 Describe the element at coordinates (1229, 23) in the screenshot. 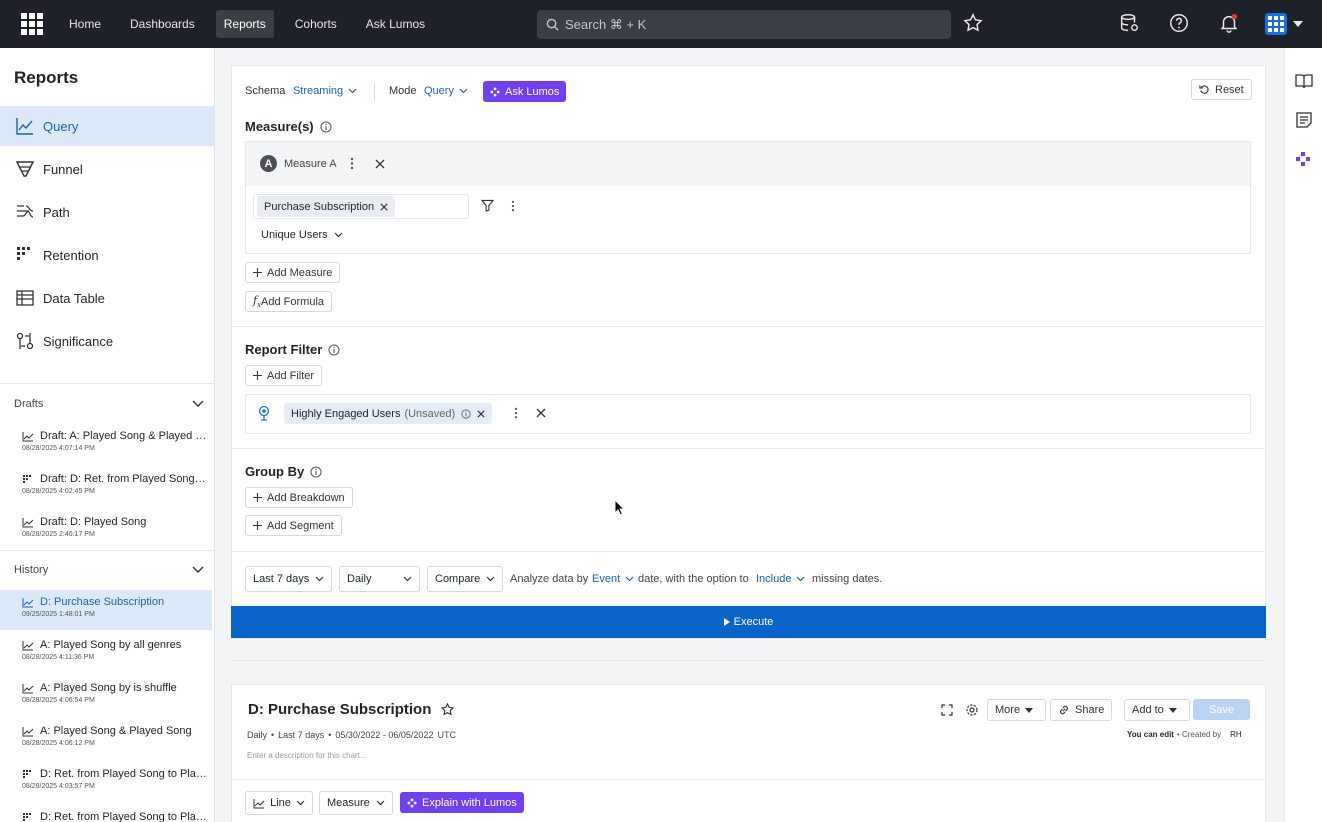

I see `notifications-bell-icon` at that location.